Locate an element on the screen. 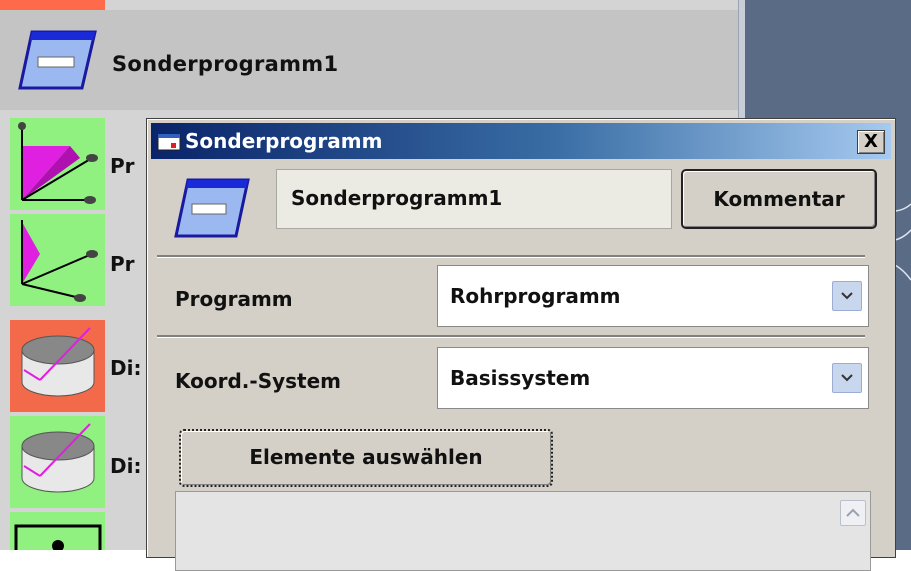 The width and height of the screenshot is (911, 571). scroll-up-button is located at coordinates (853, 513).